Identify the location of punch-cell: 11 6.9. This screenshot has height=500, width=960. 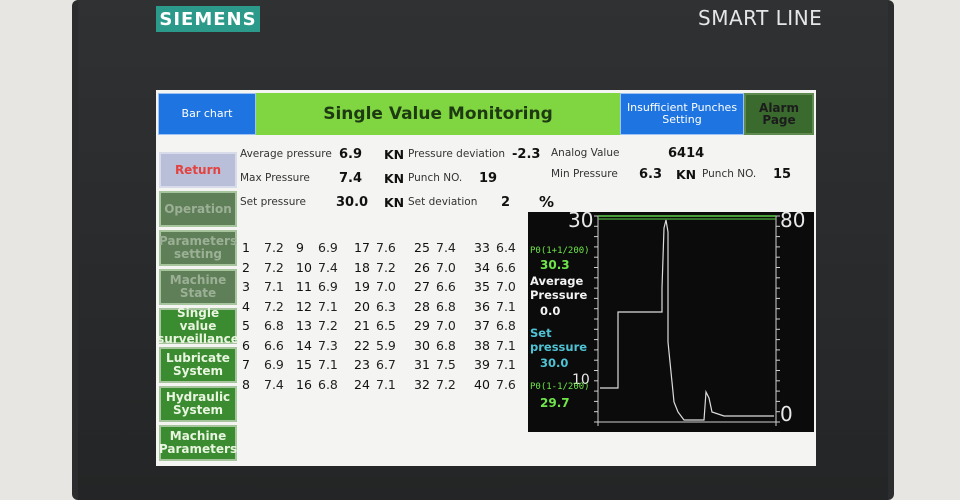
(317, 286).